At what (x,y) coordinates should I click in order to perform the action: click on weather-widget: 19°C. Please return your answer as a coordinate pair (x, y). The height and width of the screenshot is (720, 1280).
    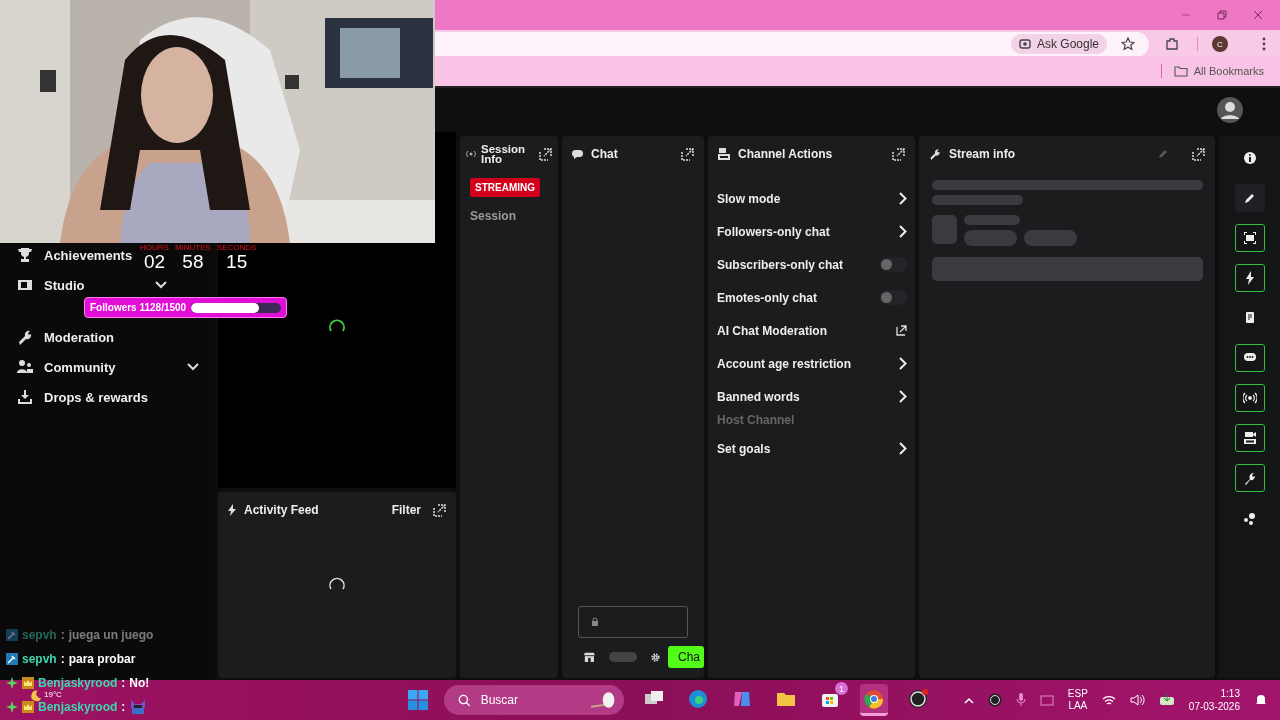
    Looking at the image, I should click on (46, 696).